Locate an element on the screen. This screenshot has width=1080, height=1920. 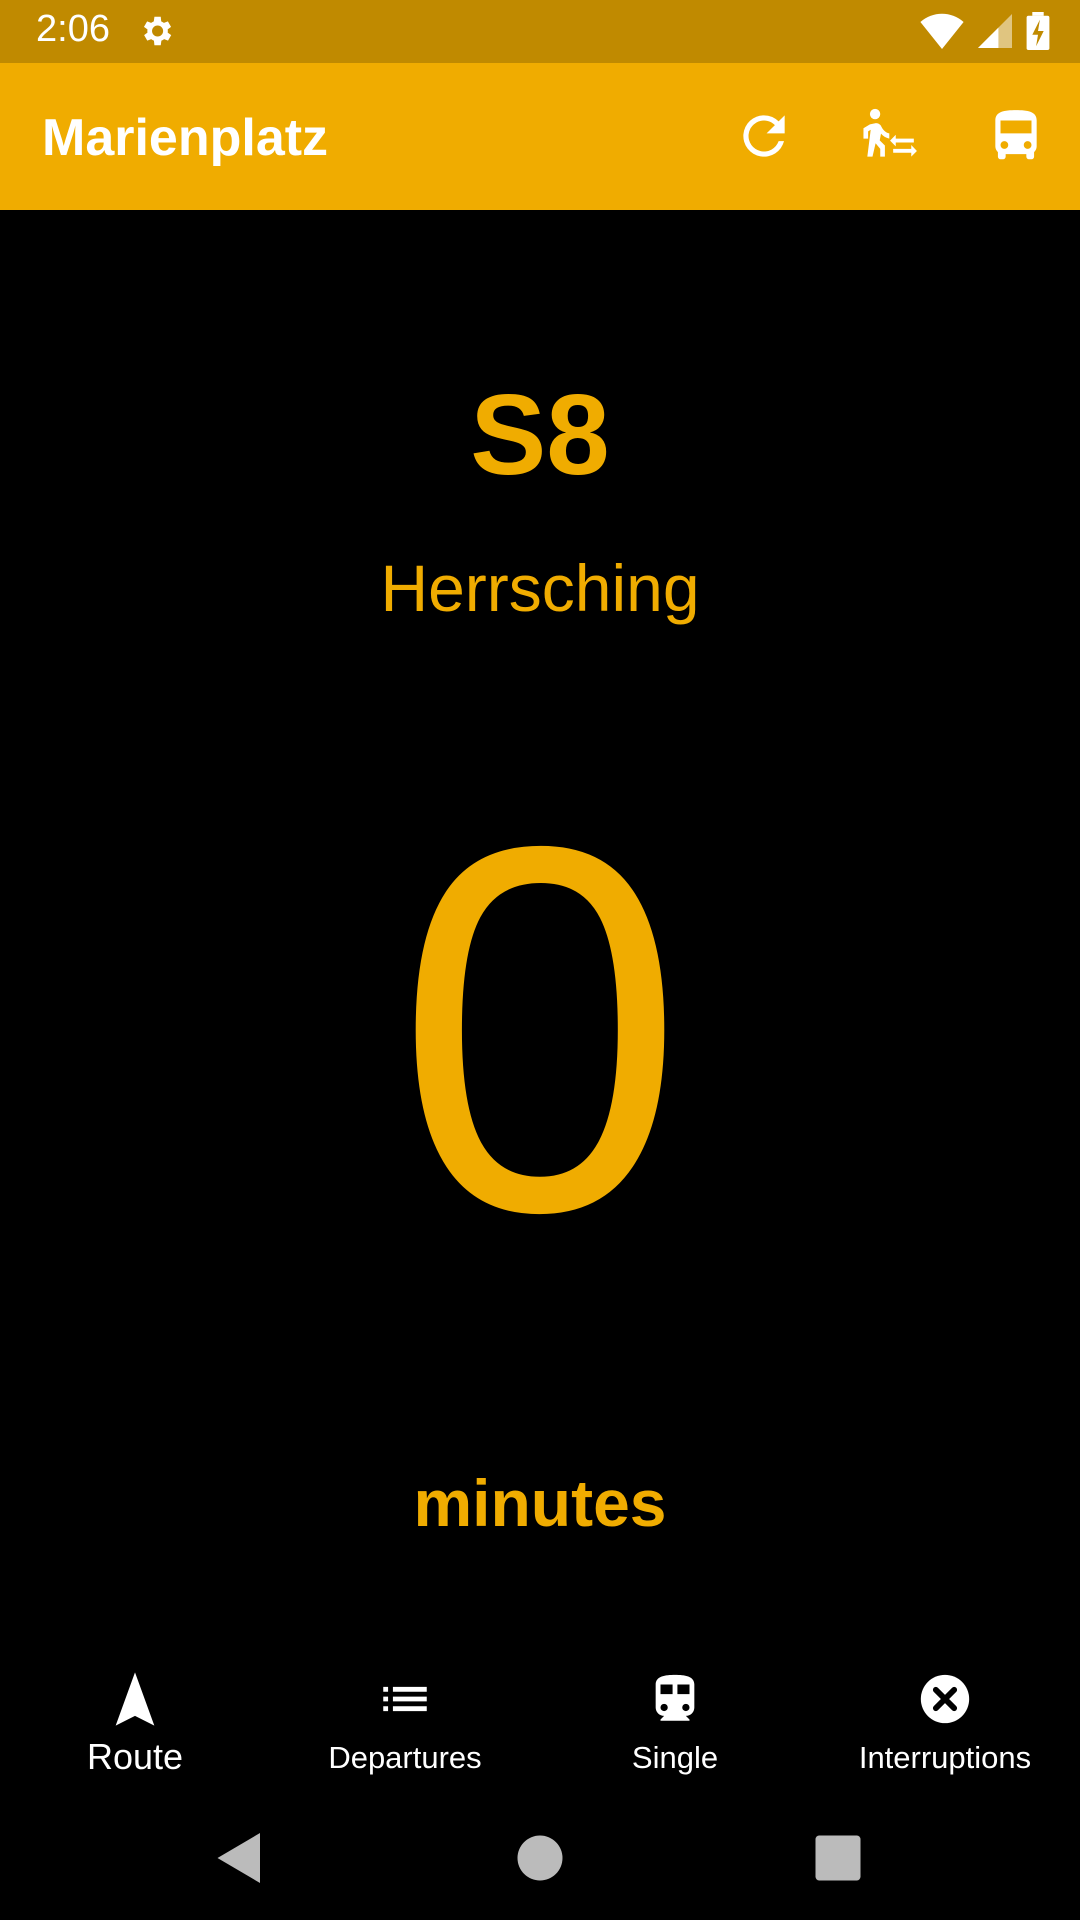
wifi-icon is located at coordinates (942, 31).